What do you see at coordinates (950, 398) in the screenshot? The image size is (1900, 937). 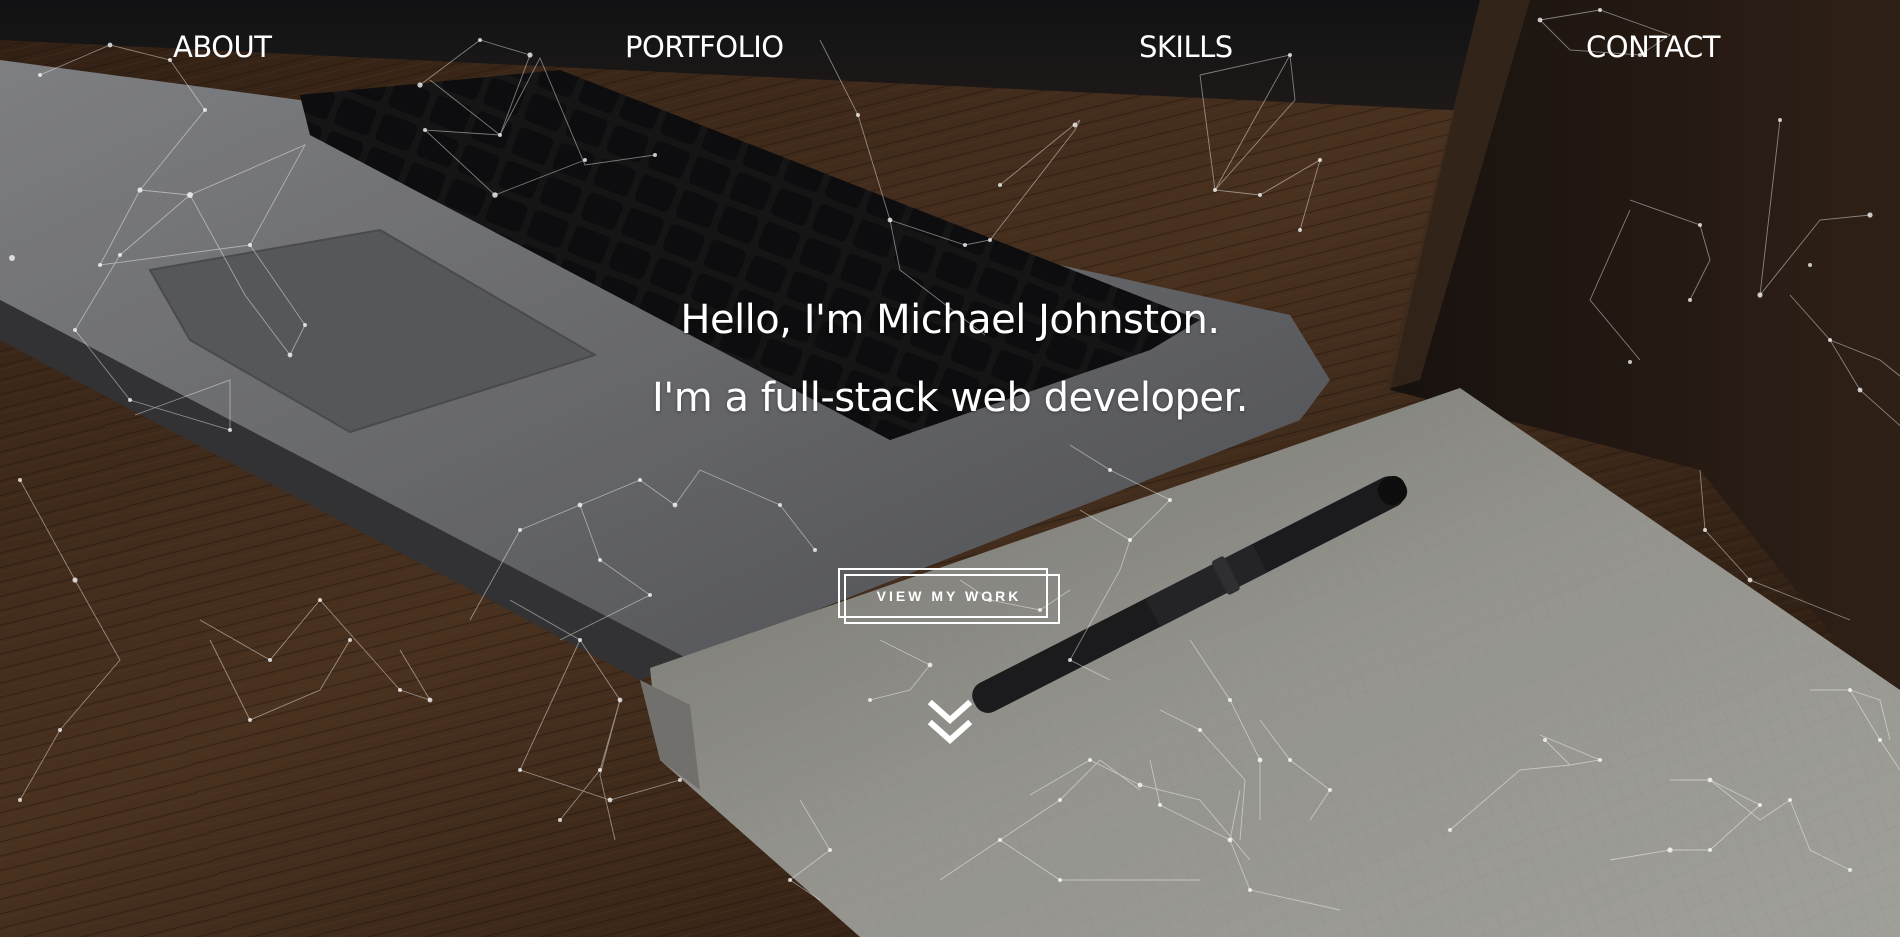 I see `hero-tagline: I'm a full-stack web developer.` at bounding box center [950, 398].